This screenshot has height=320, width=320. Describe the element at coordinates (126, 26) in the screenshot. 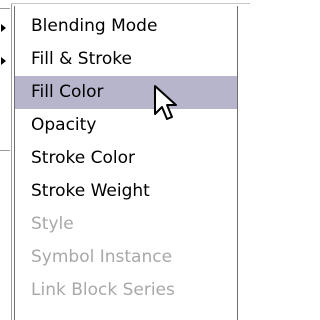

I see `menu-item-blending-mode: Blending Mode` at that location.